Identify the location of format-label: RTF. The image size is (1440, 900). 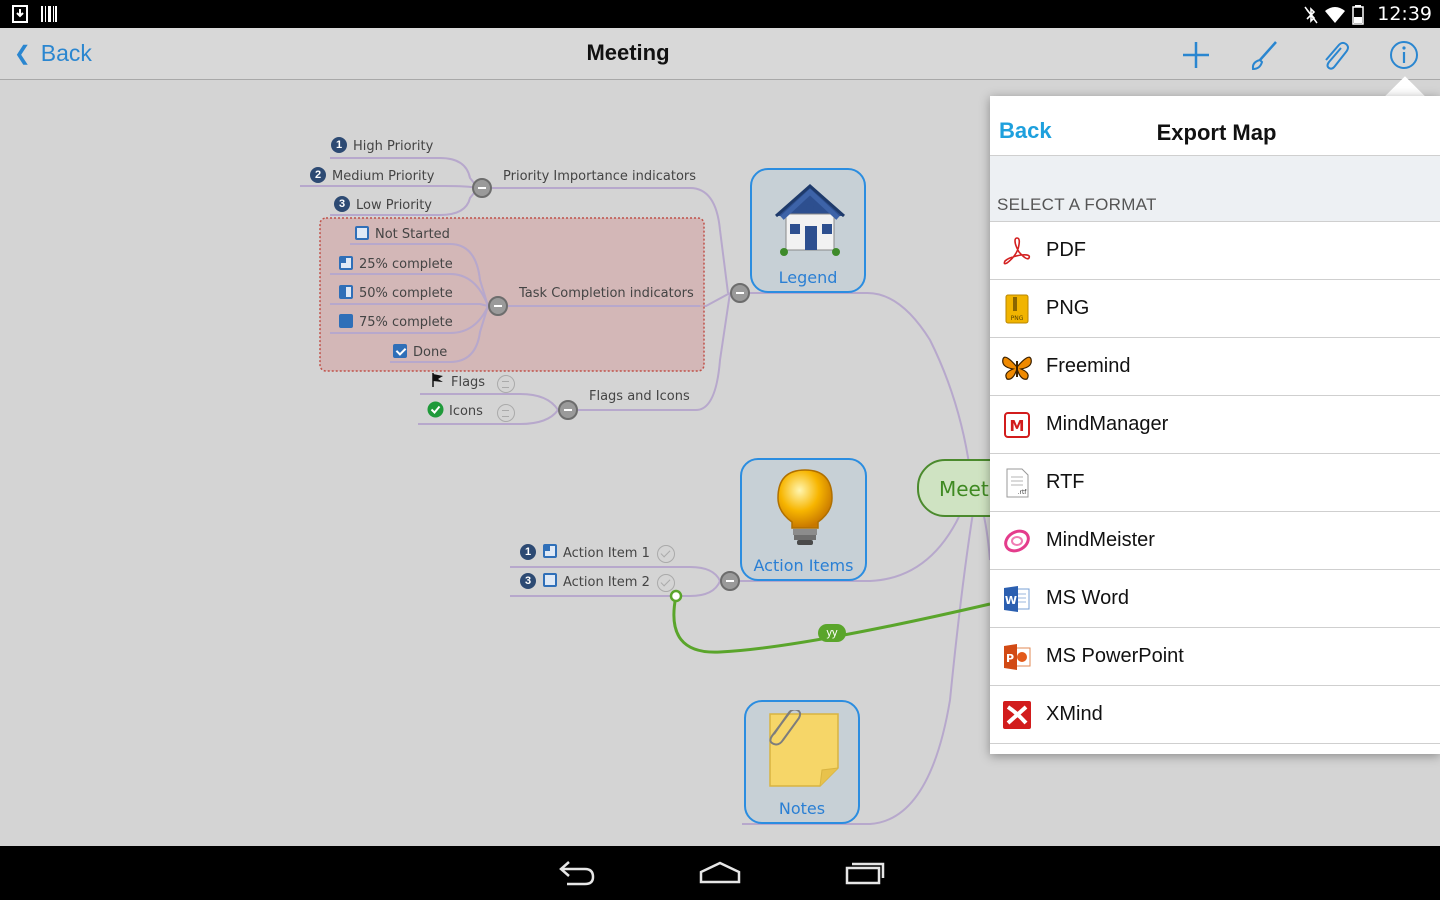
(1065, 482).